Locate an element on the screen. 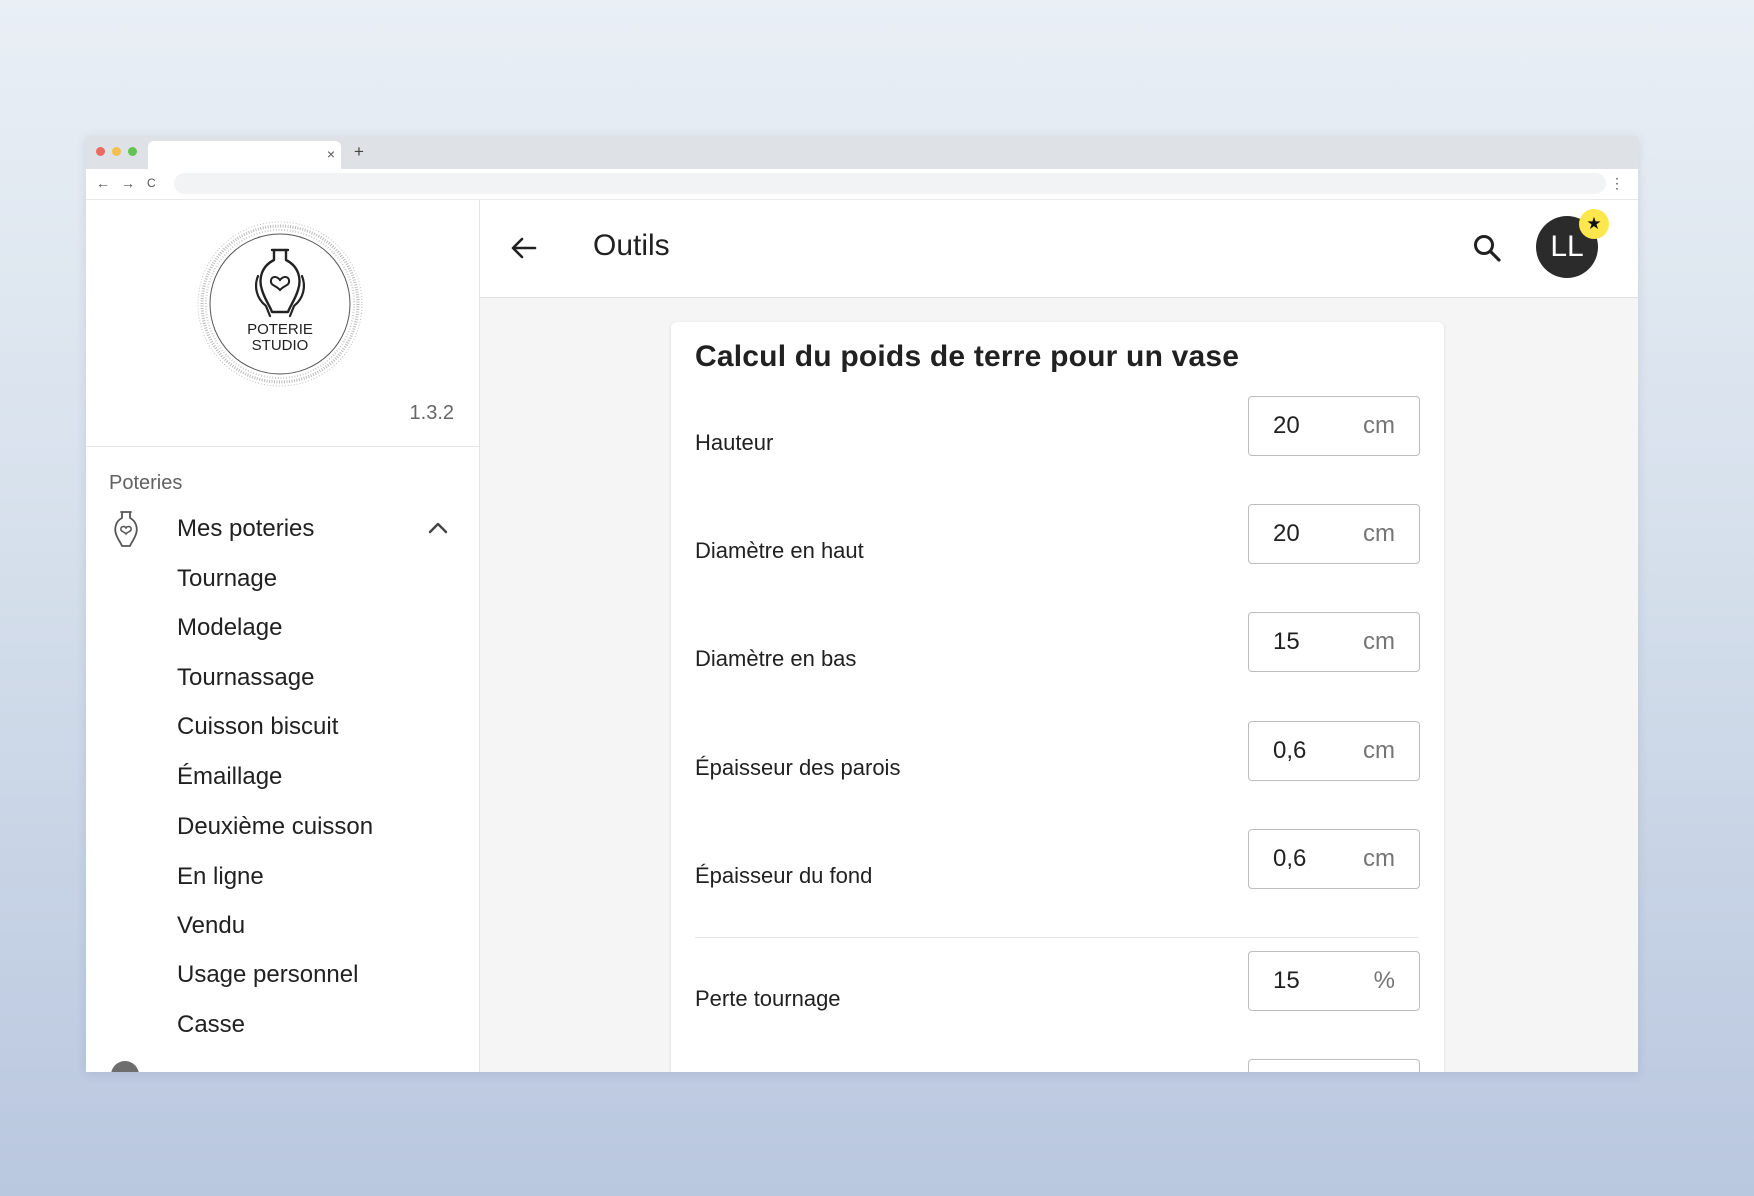 This screenshot has height=1196, width=1754. label-epaisseur-parois: Épaisseur des parois is located at coordinates (798, 767).